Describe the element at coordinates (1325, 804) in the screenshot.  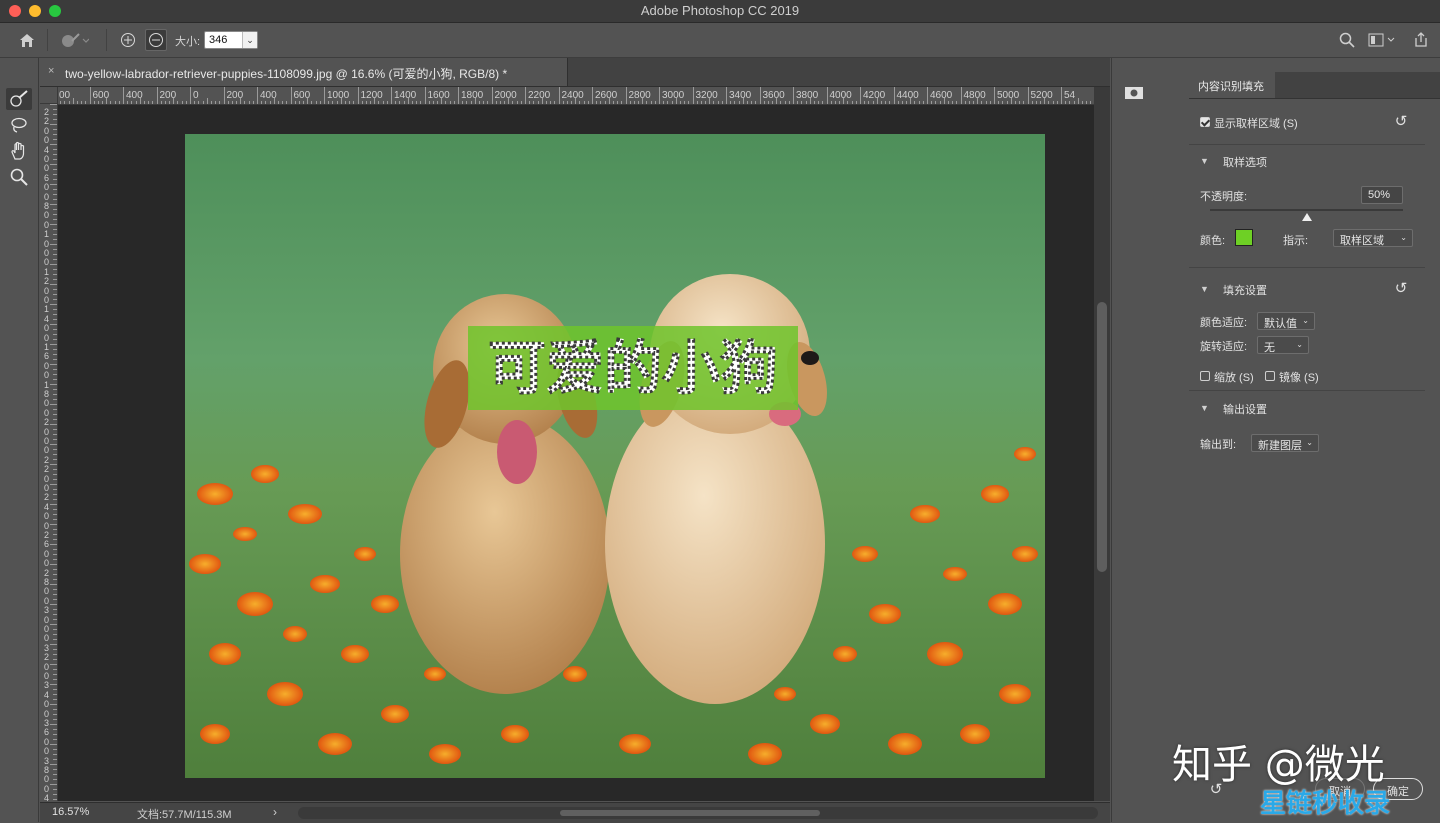
I see `watermark-subtext: 星链秒收录` at that location.